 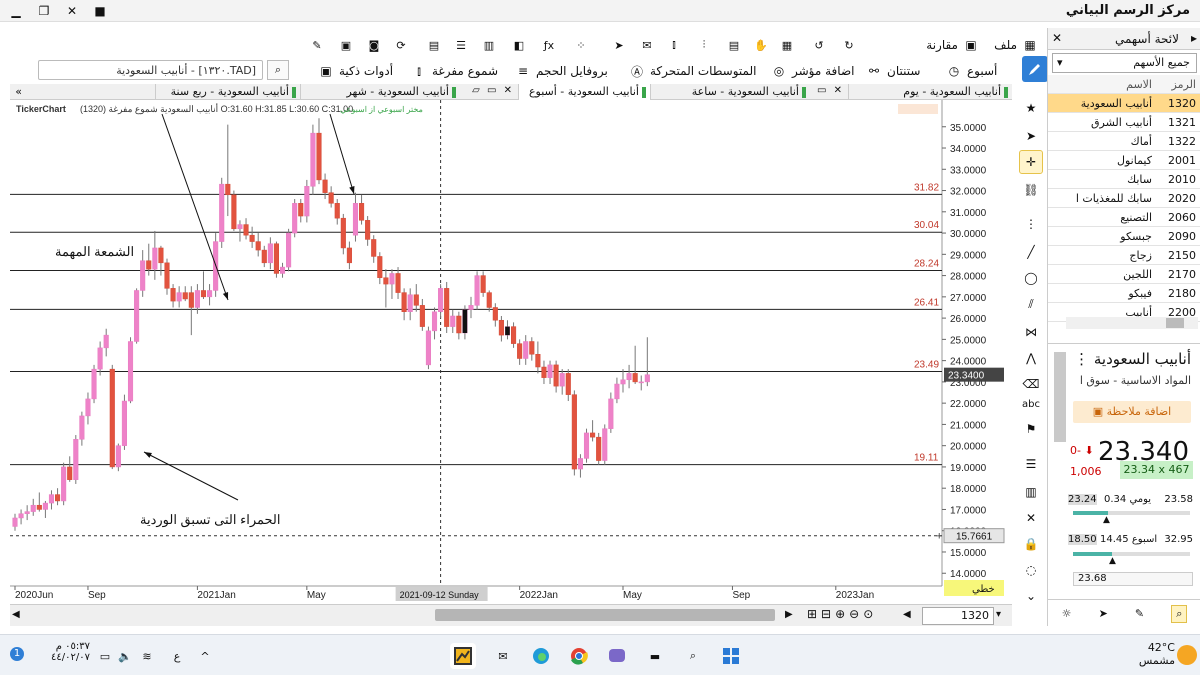 What do you see at coordinates (1031, 429) in the screenshot?
I see `flag-icon: ⚑` at bounding box center [1031, 429].